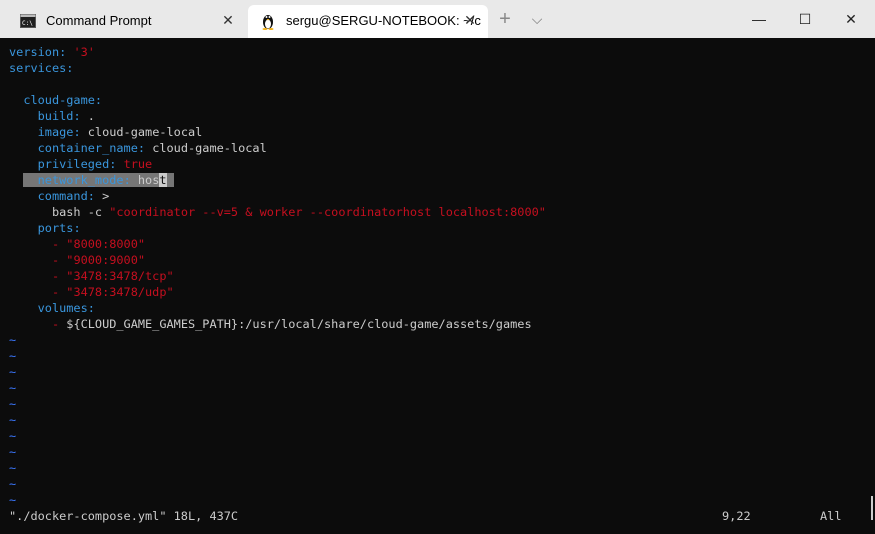  I want to click on text-cursor: t, so click(163, 180).